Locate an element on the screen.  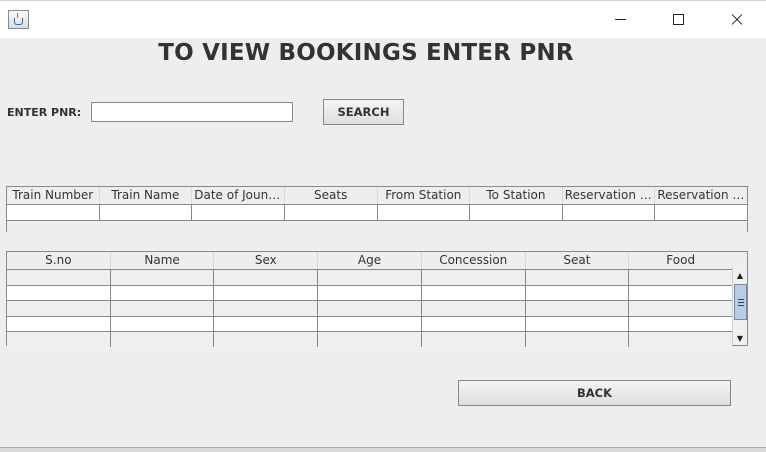
search-button: SEARCH is located at coordinates (363, 112).